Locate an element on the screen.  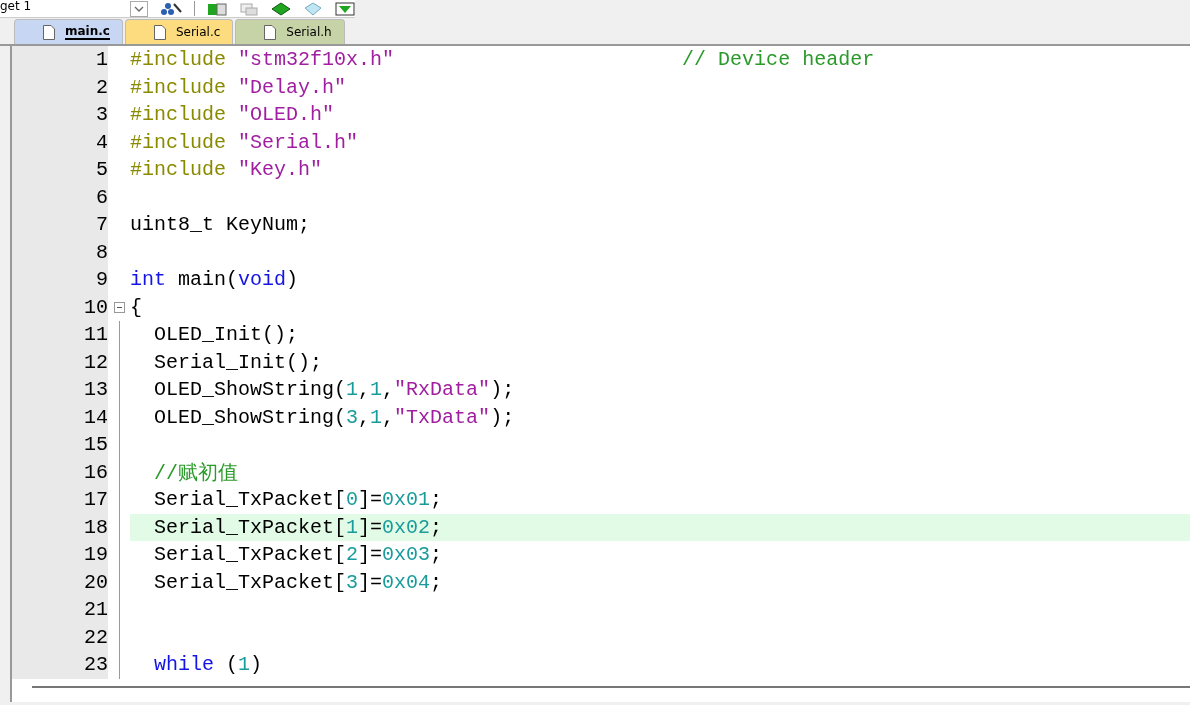
diamond-icon is located at coordinates (313, 8).